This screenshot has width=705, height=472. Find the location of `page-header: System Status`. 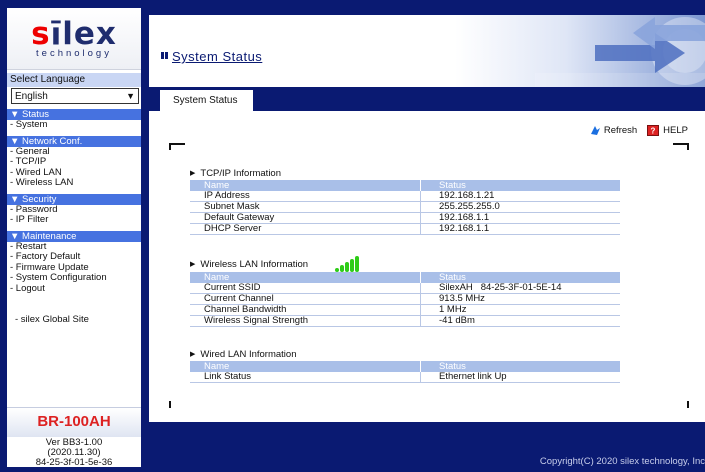

page-header: System Status is located at coordinates (427, 51).